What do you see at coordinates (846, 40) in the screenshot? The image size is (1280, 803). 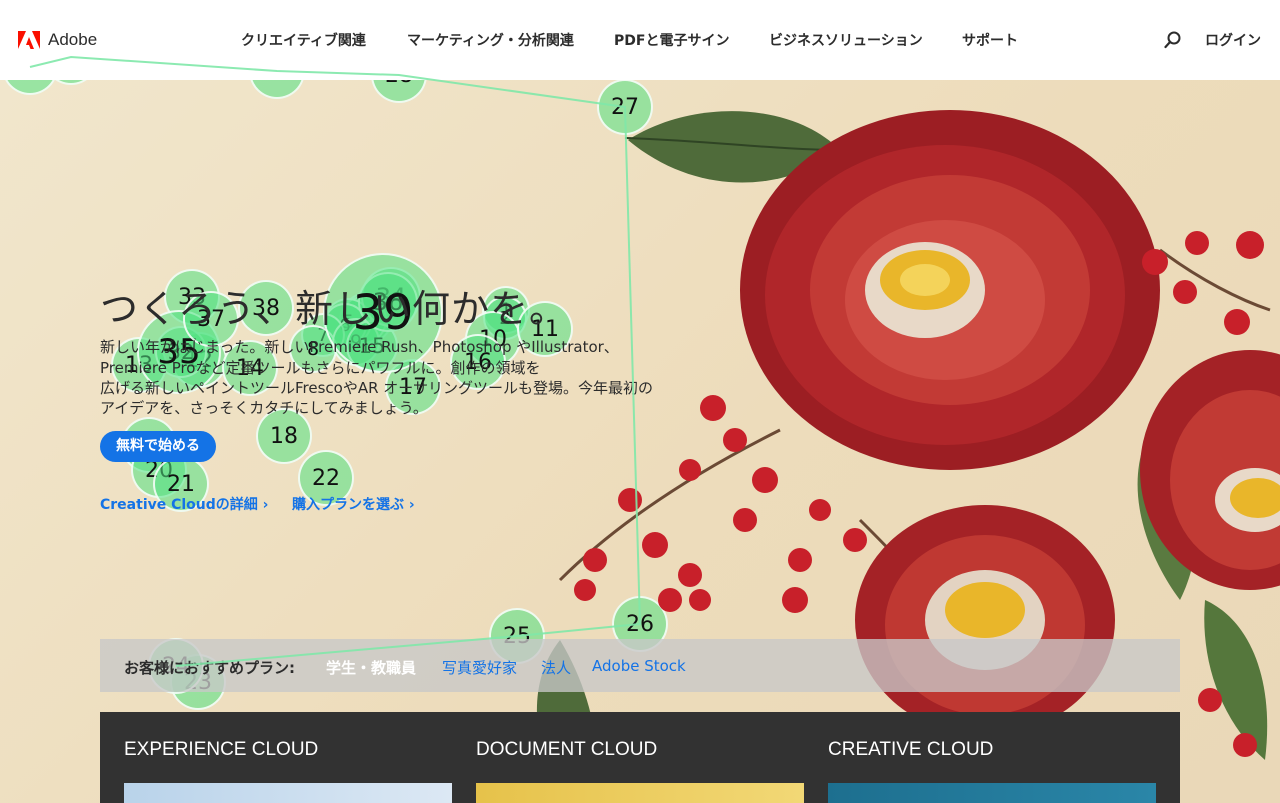 I see `nav-business: ビジネスソリューション` at bounding box center [846, 40].